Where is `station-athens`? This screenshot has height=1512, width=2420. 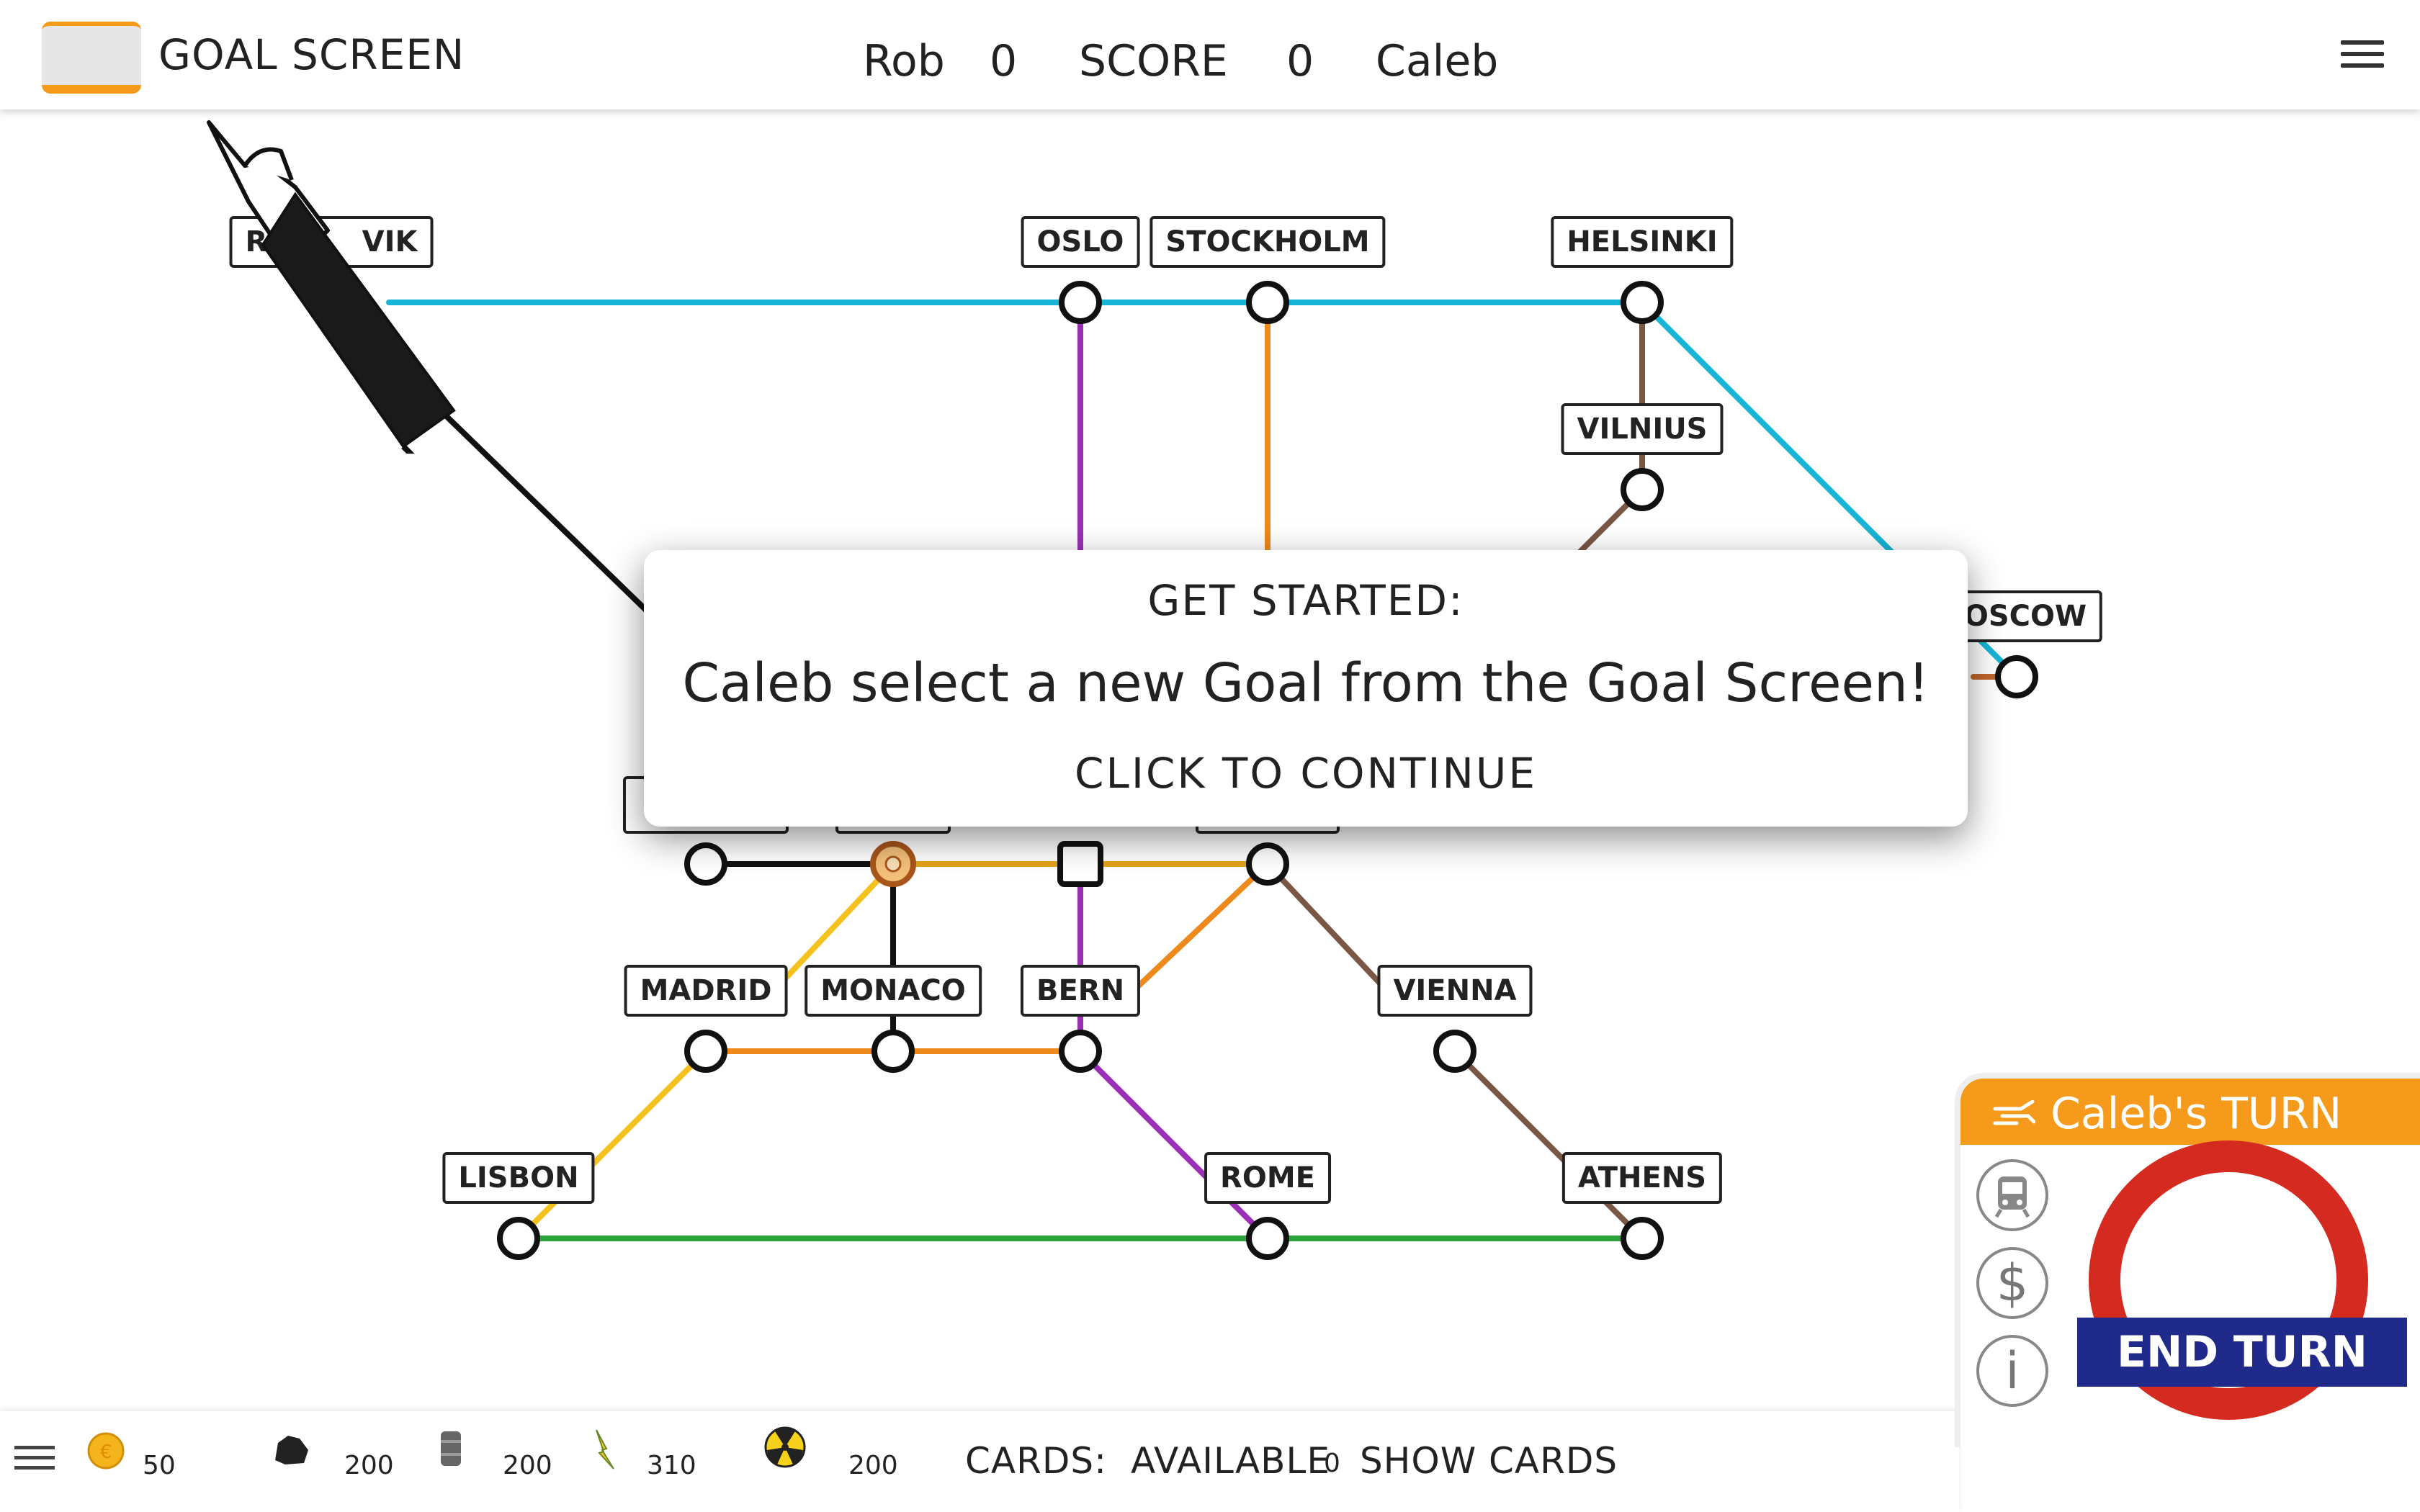
station-athens is located at coordinates (1642, 1238).